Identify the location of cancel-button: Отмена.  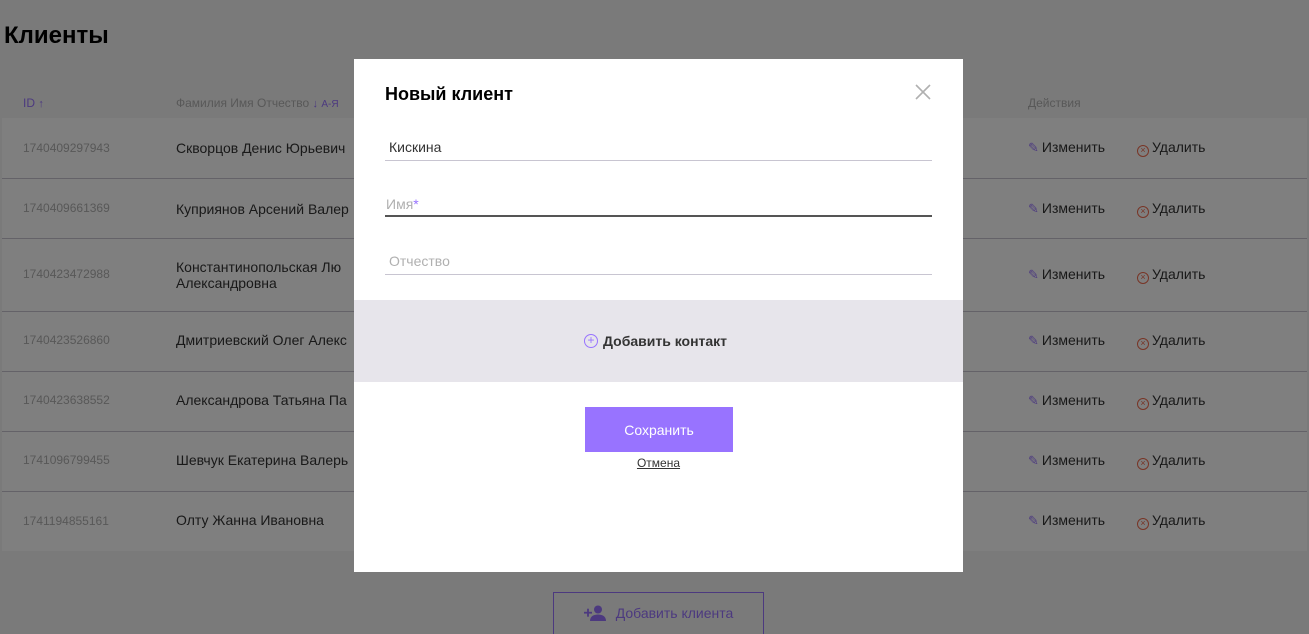
(658, 463).